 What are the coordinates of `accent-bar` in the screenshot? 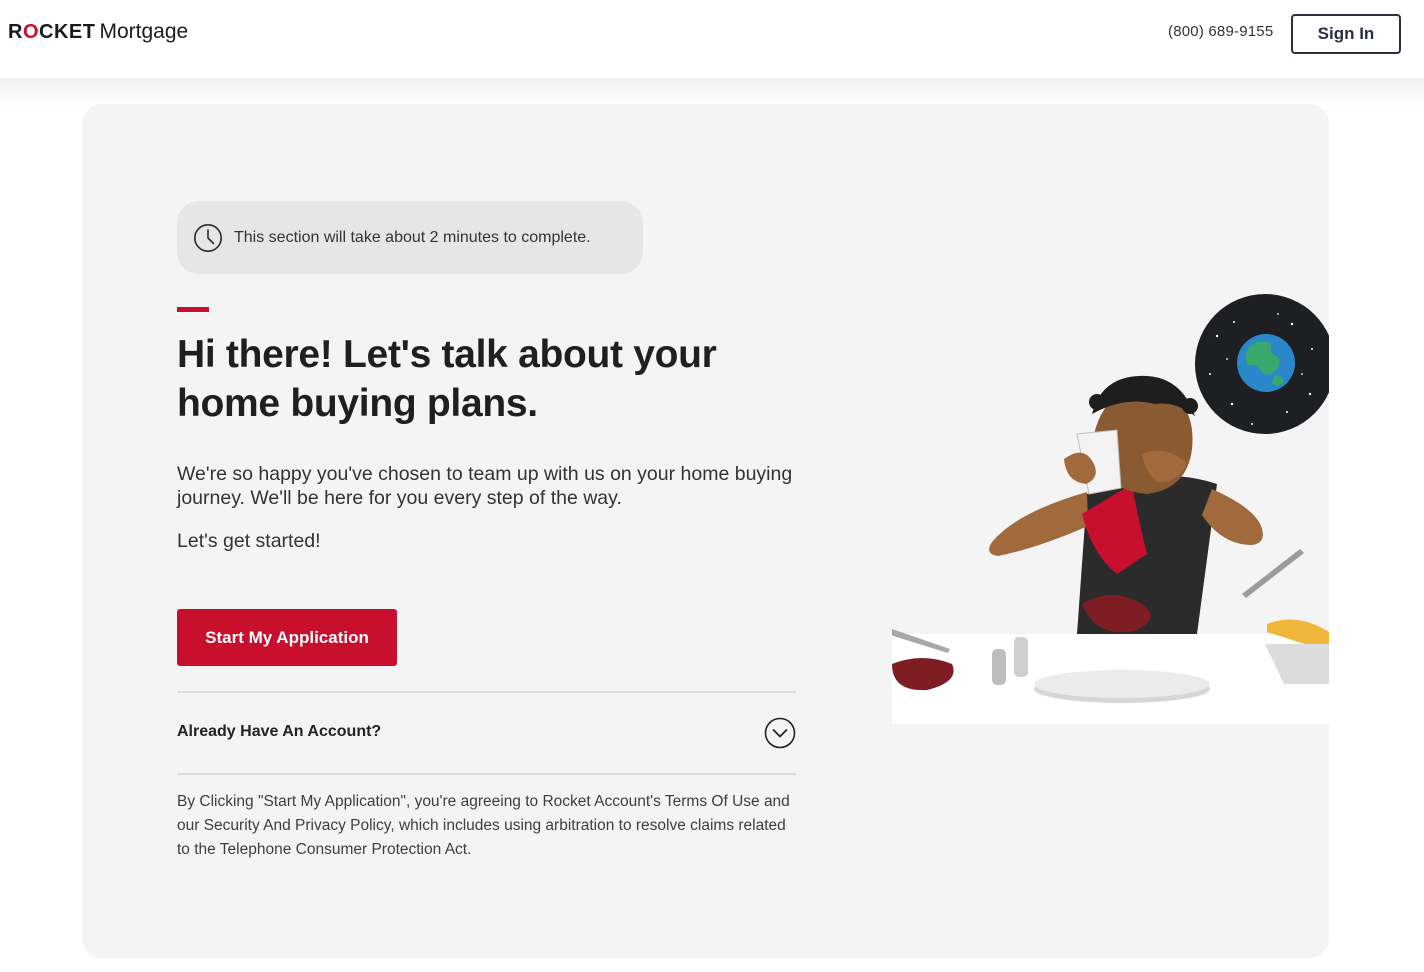 It's located at (193, 309).